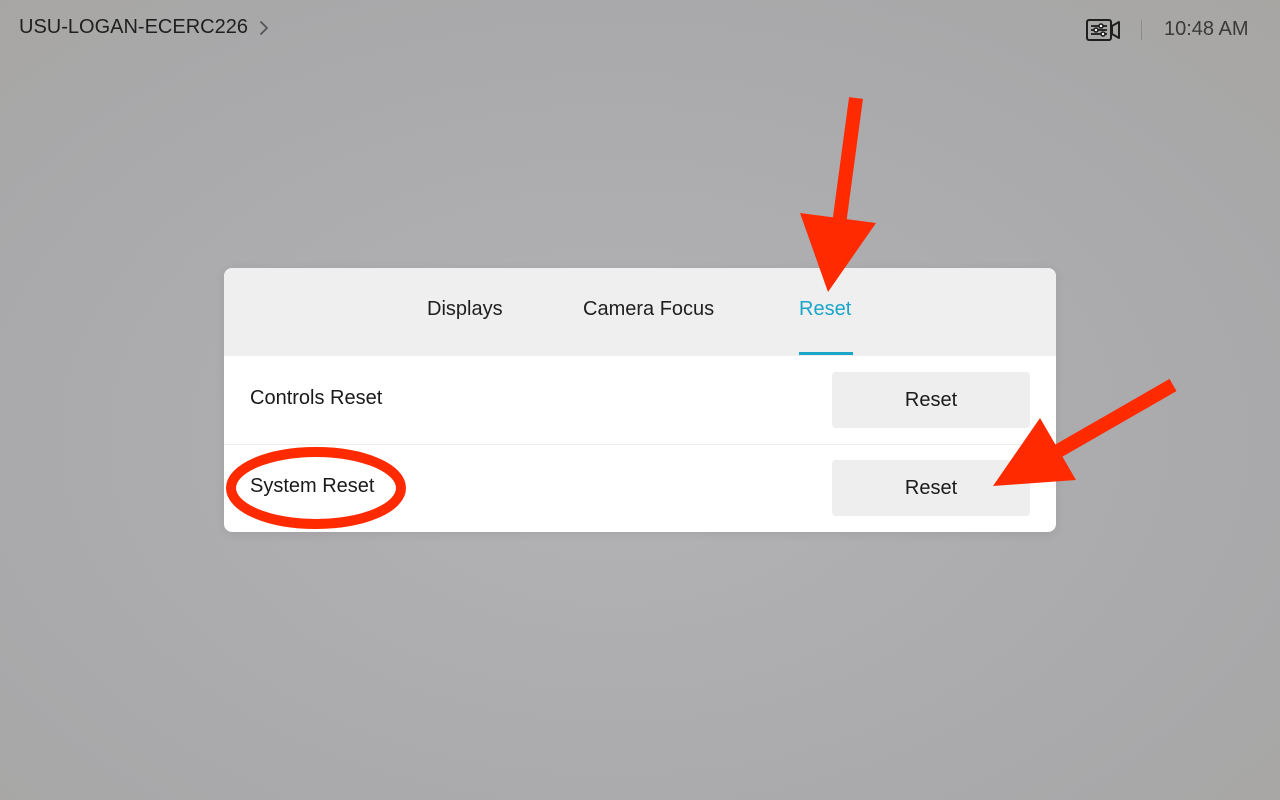 Image resolution: width=1280 pixels, height=800 pixels. Describe the element at coordinates (640, 488) in the screenshot. I see `system-reset-row: System Reset Reset` at that location.